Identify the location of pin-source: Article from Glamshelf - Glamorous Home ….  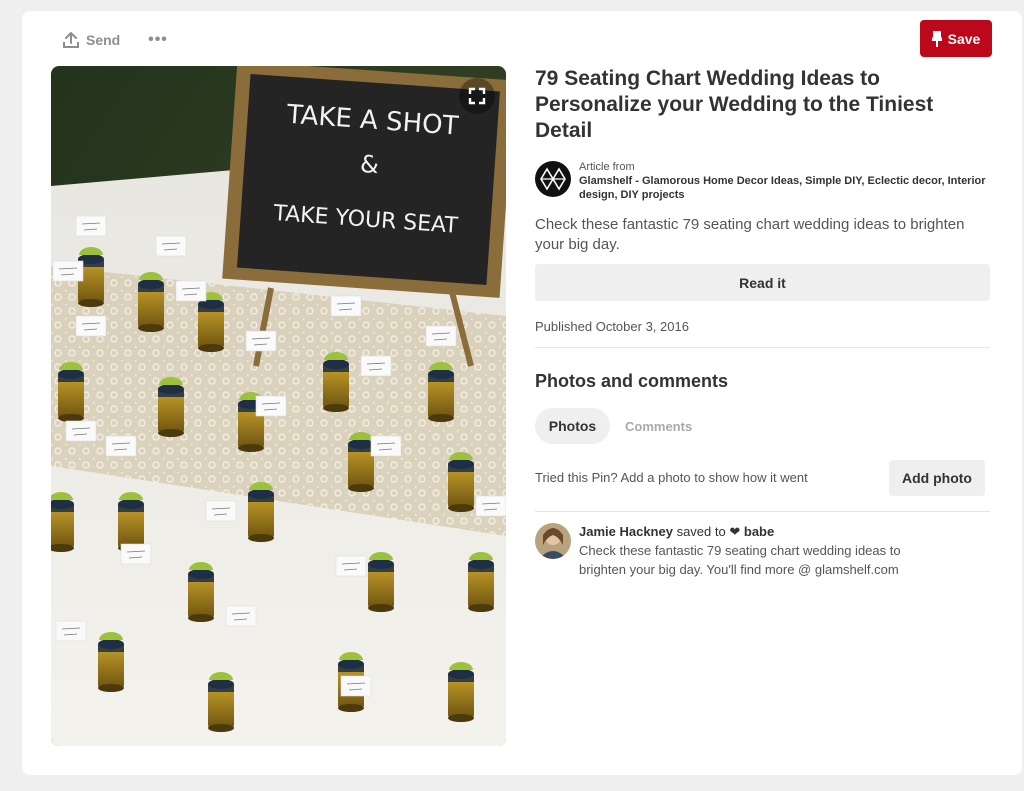
(762, 181).